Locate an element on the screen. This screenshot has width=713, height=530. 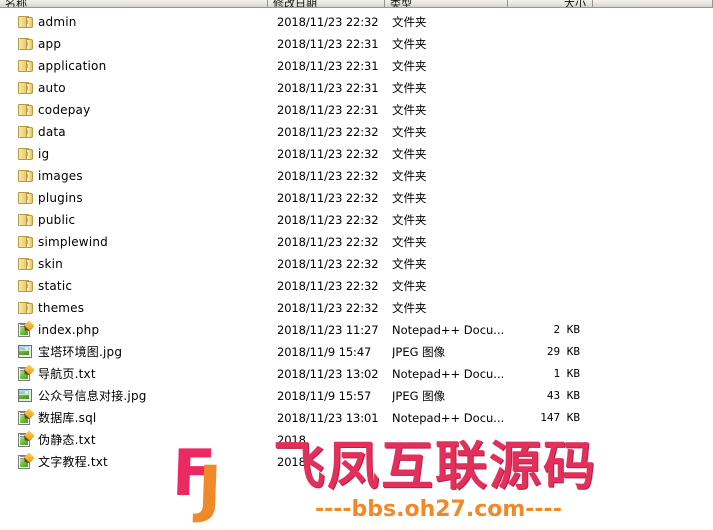
file-row: skin 2018/11/23 22:32 文件夹 is located at coordinates (356, 264).